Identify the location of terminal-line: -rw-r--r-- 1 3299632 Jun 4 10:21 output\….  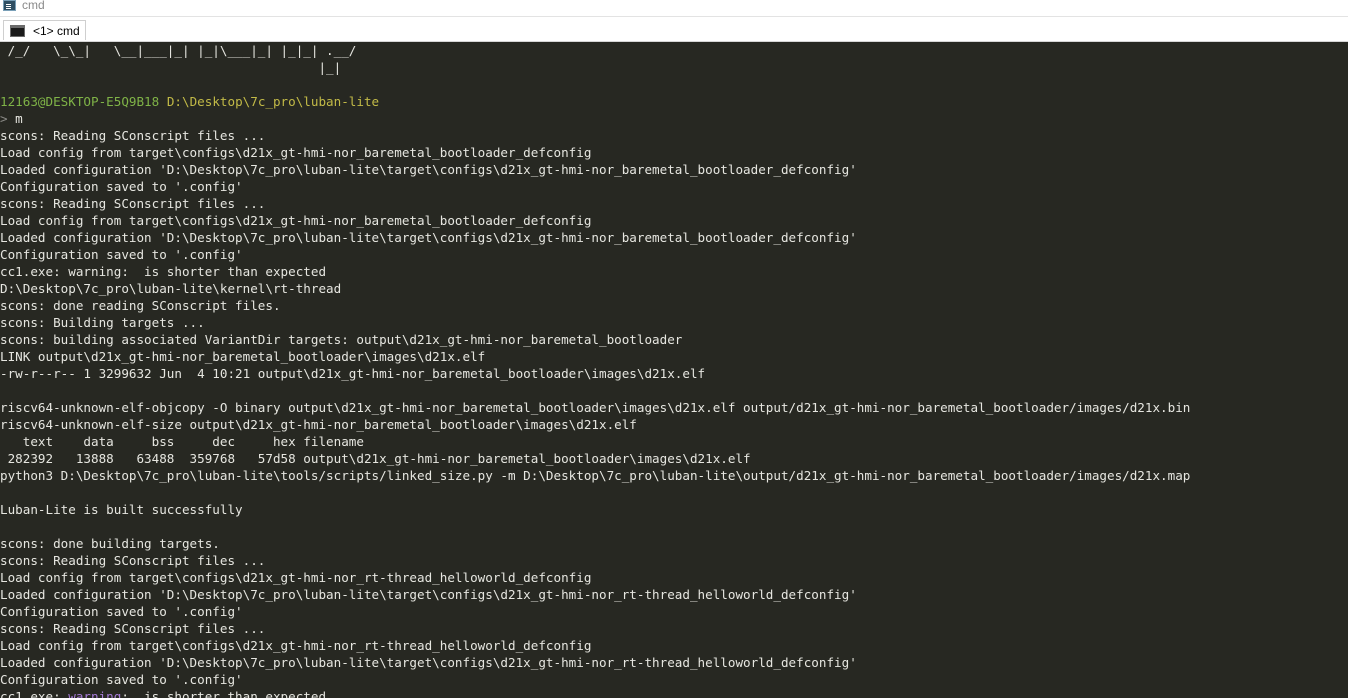
(674, 373).